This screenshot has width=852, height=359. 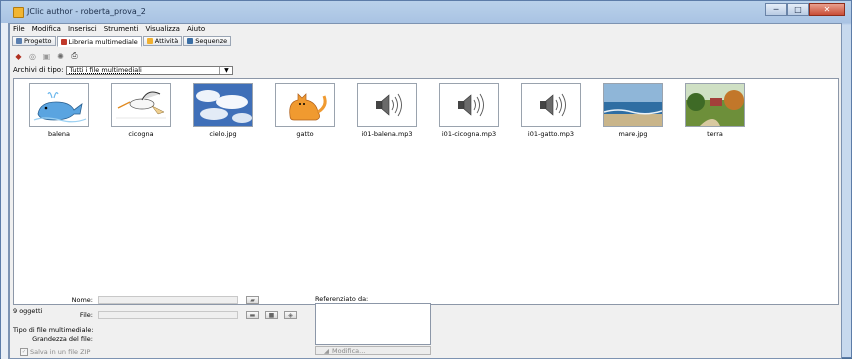 What do you see at coordinates (190, 41) in the screenshot?
I see `sequence-icon` at bounding box center [190, 41].